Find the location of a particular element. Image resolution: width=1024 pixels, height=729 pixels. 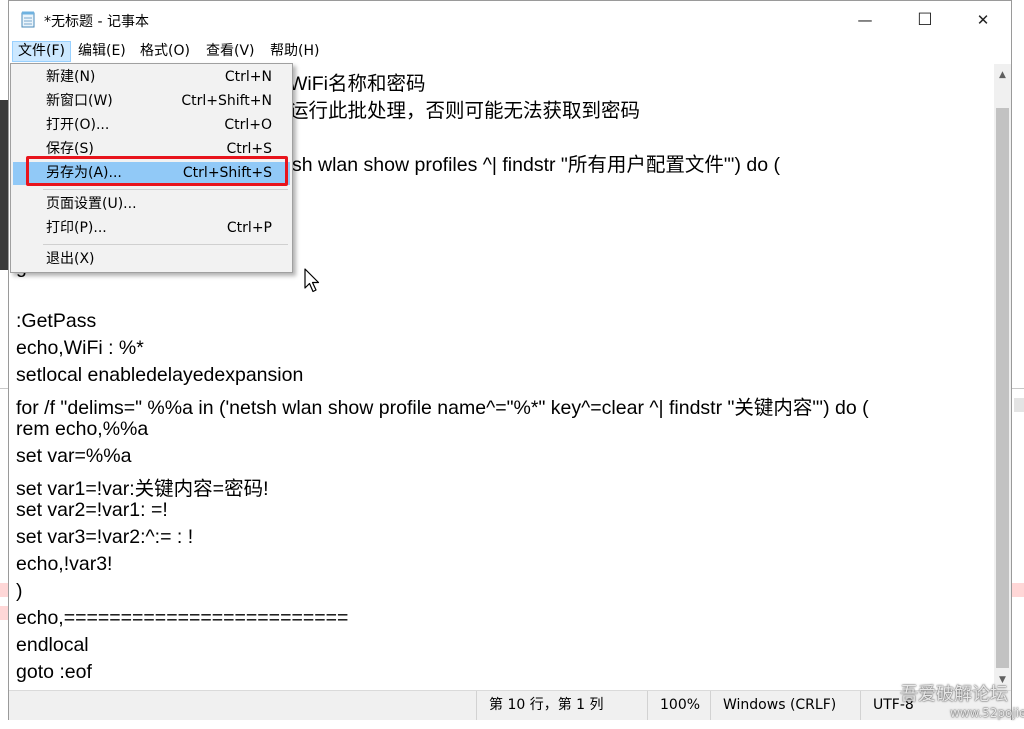

editor-line: set var2=!var1: =! is located at coordinates (92, 510).